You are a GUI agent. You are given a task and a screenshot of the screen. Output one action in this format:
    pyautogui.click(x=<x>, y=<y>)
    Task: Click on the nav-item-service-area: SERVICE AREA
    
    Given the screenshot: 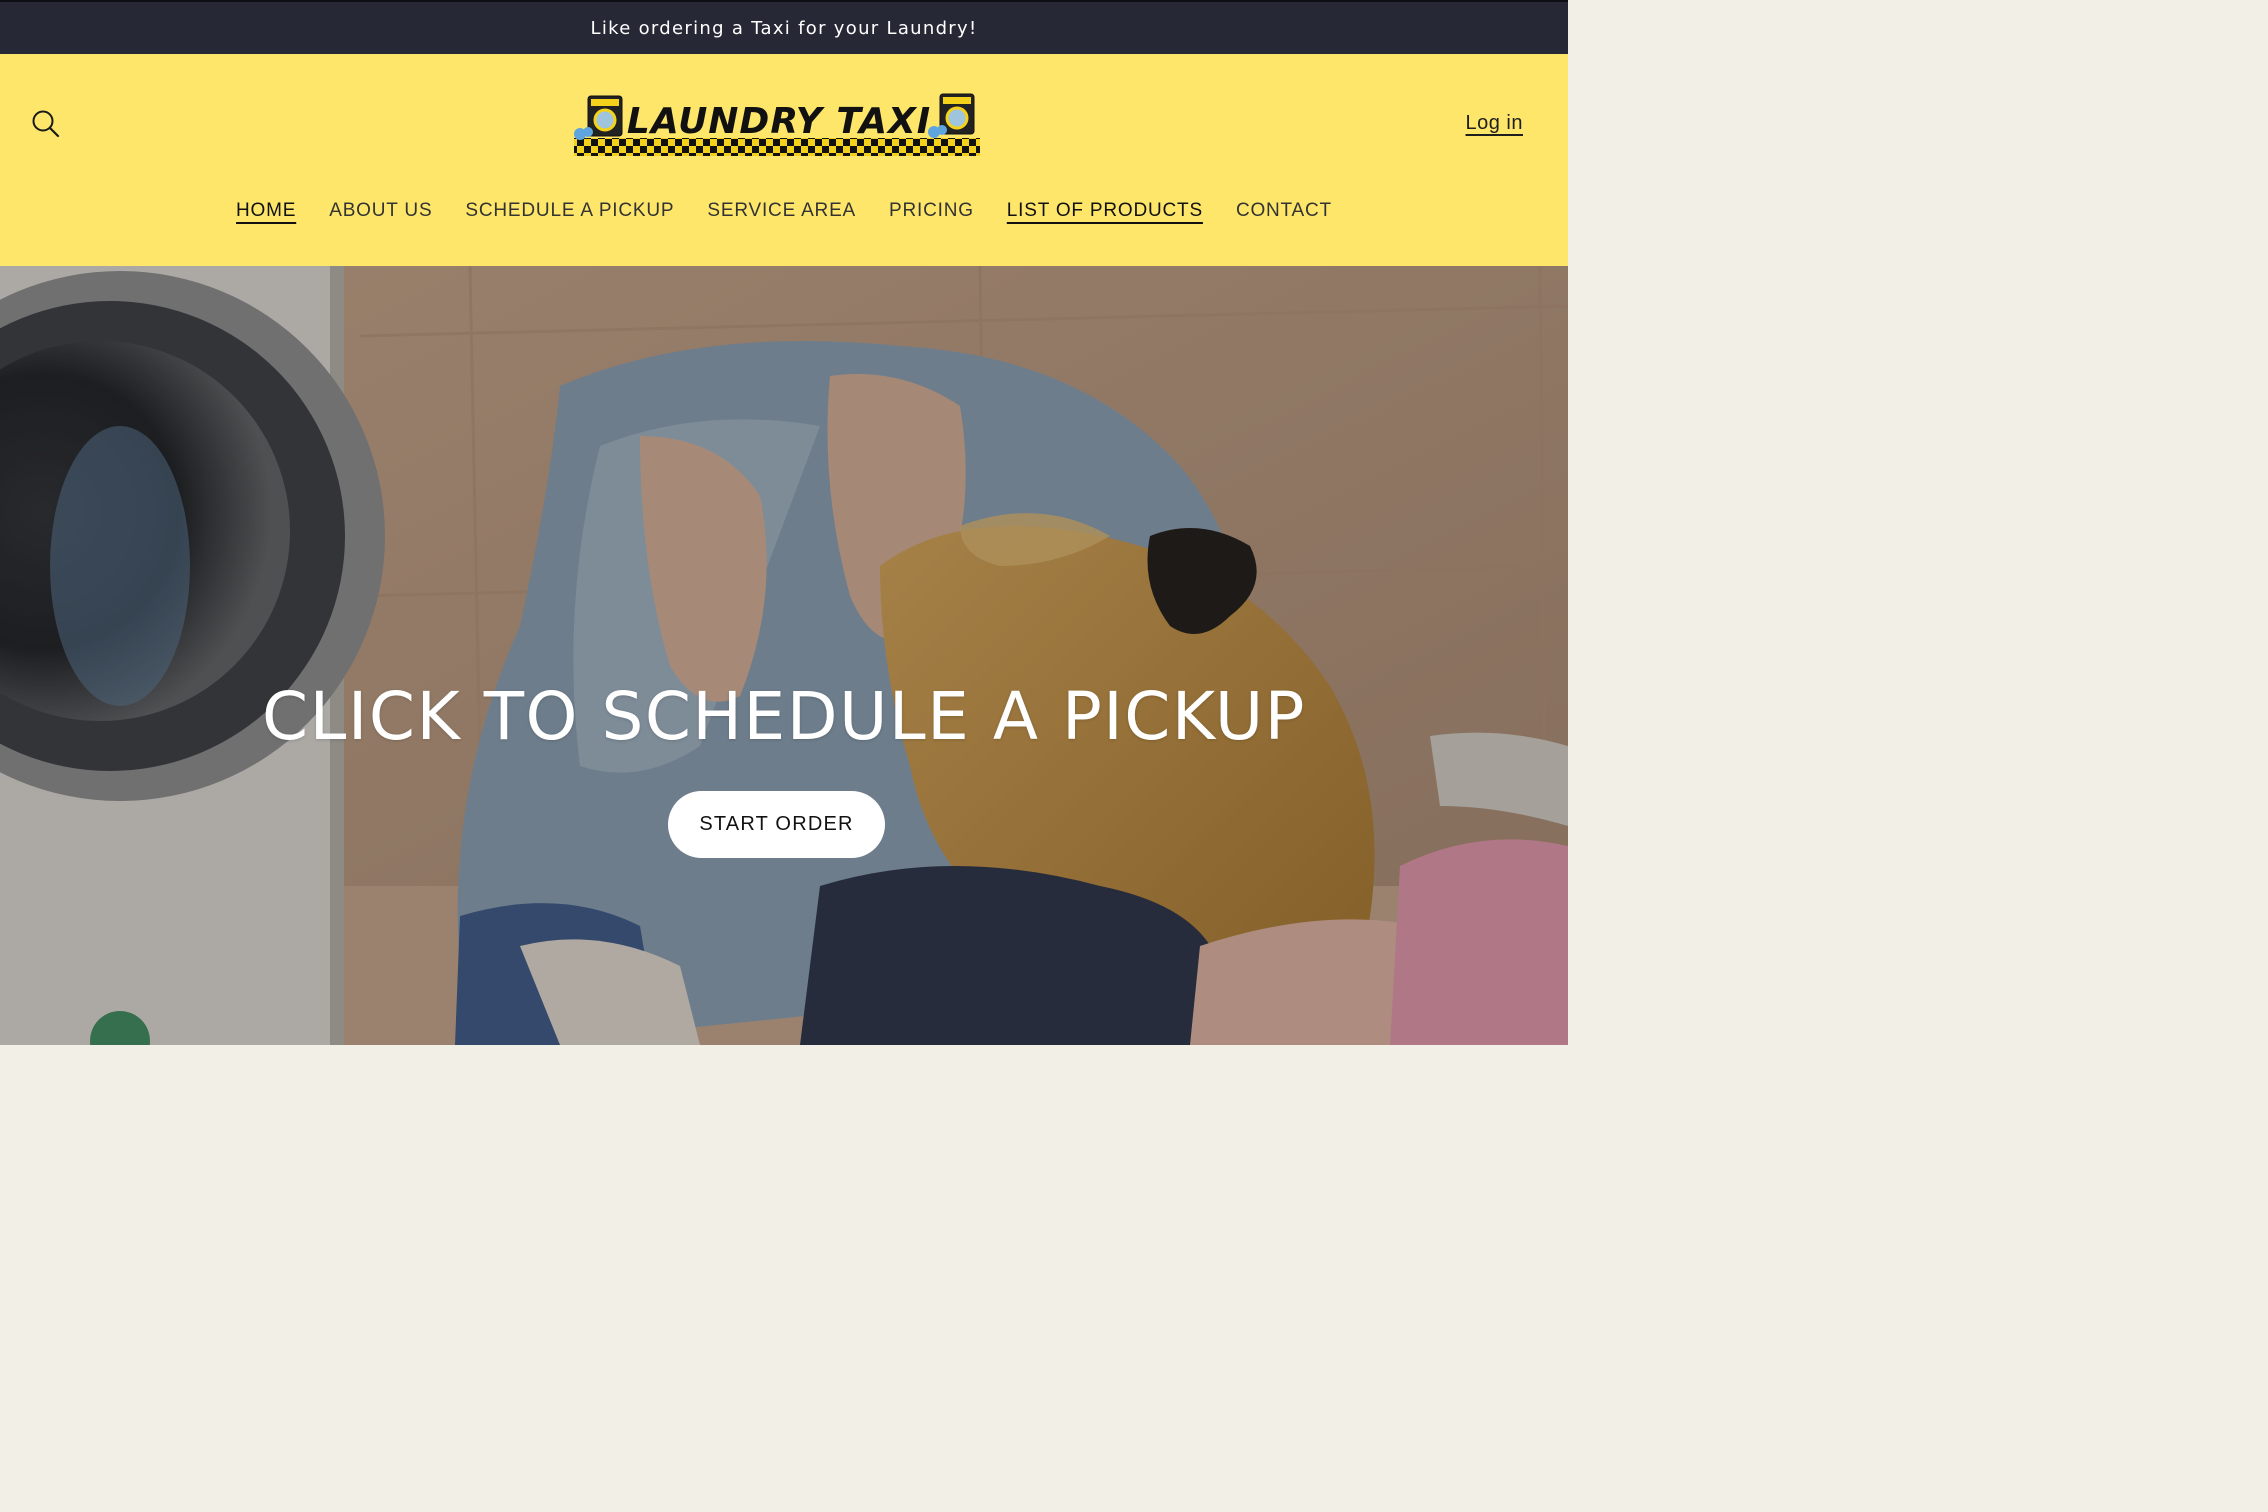 What is the action you would take?
    pyautogui.click(x=781, y=212)
    